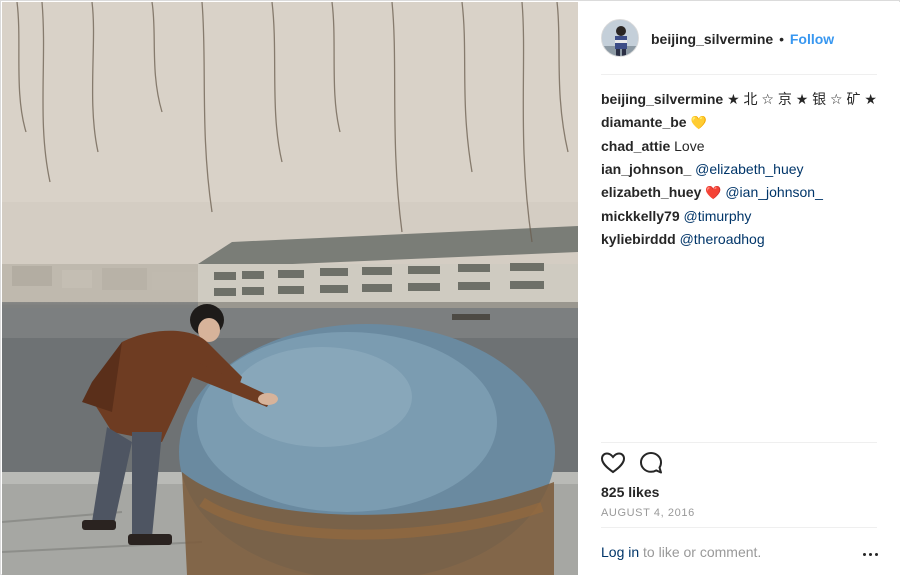  What do you see at coordinates (648, 513) in the screenshot?
I see `post-date: AUGUST 4, 2016` at bounding box center [648, 513].